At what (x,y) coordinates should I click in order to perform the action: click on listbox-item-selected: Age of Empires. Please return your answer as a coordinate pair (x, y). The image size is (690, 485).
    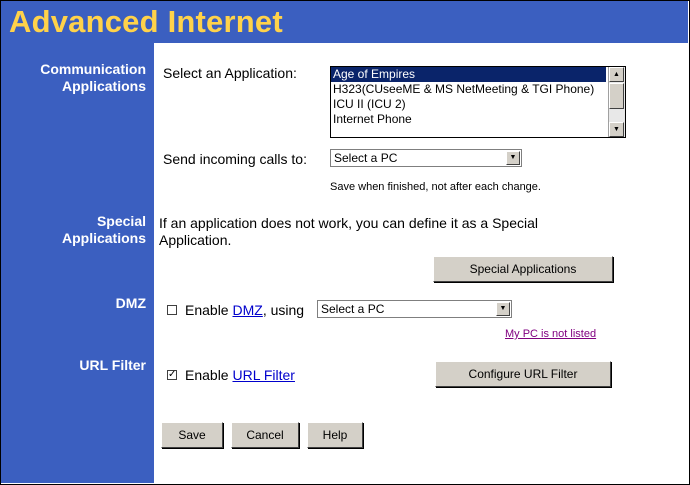
    Looking at the image, I should click on (468, 74).